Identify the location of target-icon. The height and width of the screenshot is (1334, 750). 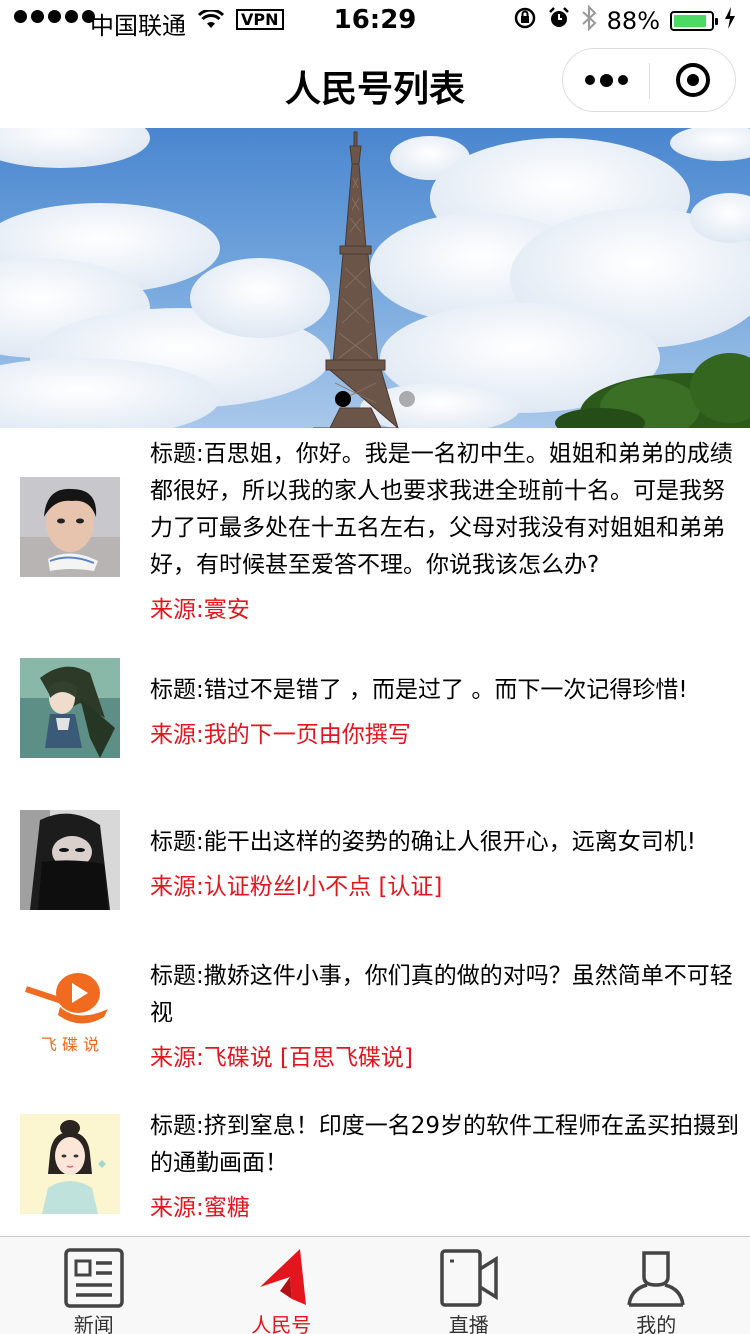
(693, 80).